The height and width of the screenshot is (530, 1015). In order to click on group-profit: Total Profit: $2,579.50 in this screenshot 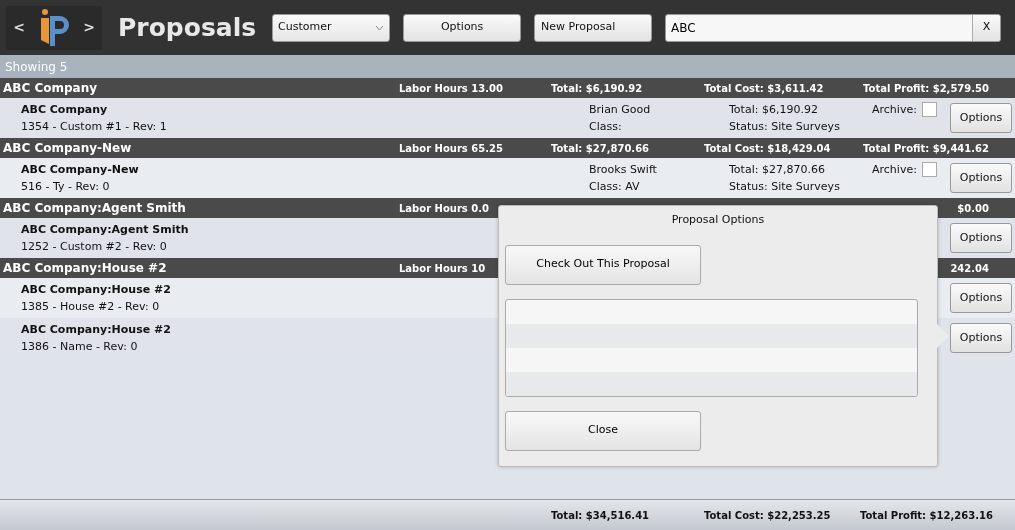, I will do `click(926, 88)`.